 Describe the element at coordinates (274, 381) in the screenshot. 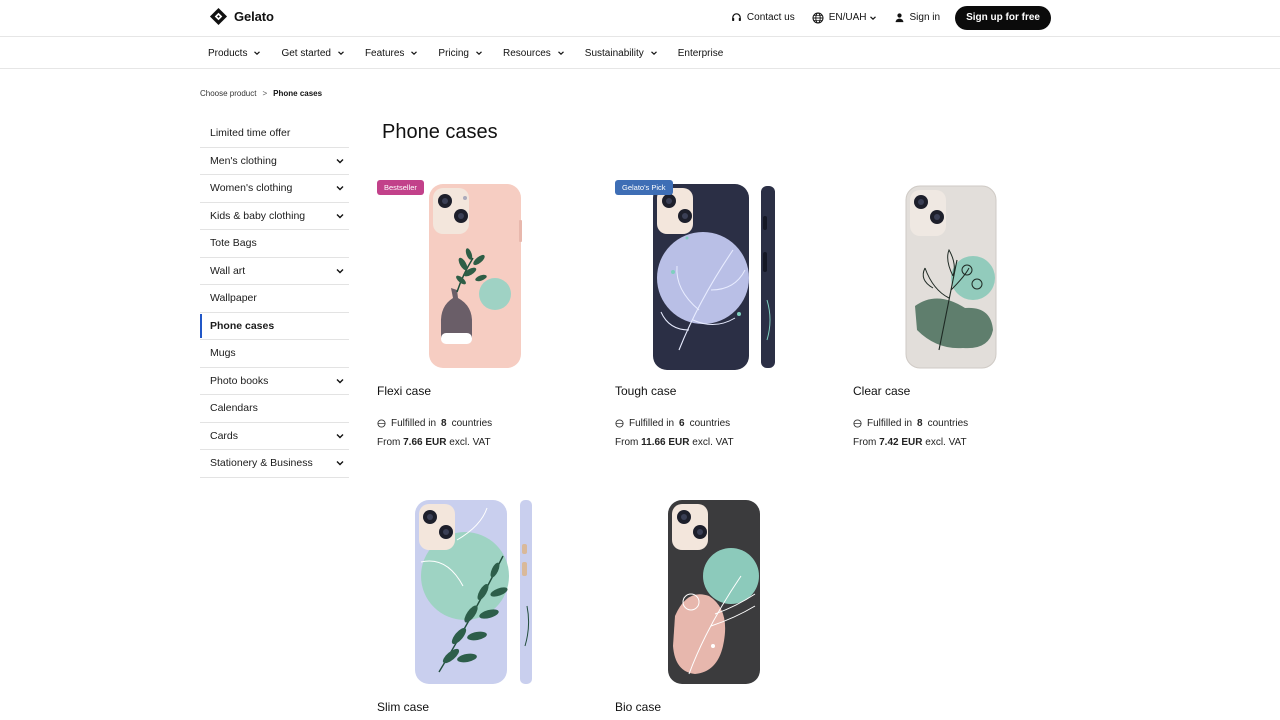

I see `sidebar-item-photo-books: Photo books` at that location.